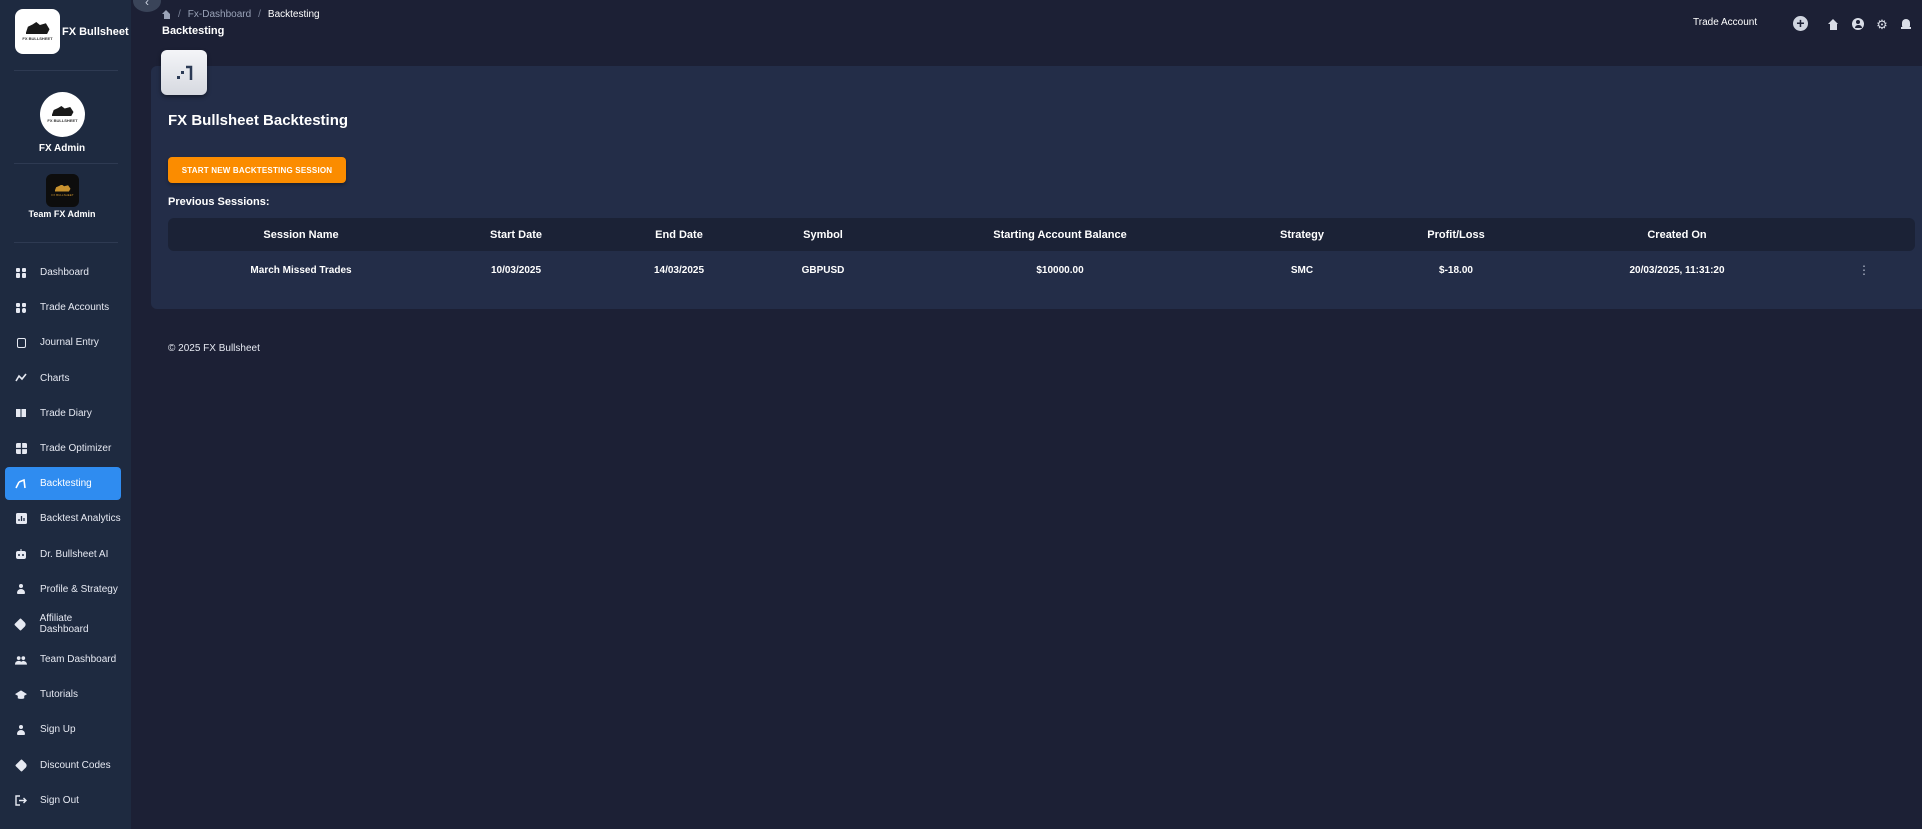 This screenshot has height=829, width=1922. Describe the element at coordinates (21, 554) in the screenshot. I see `robot-icon` at that location.